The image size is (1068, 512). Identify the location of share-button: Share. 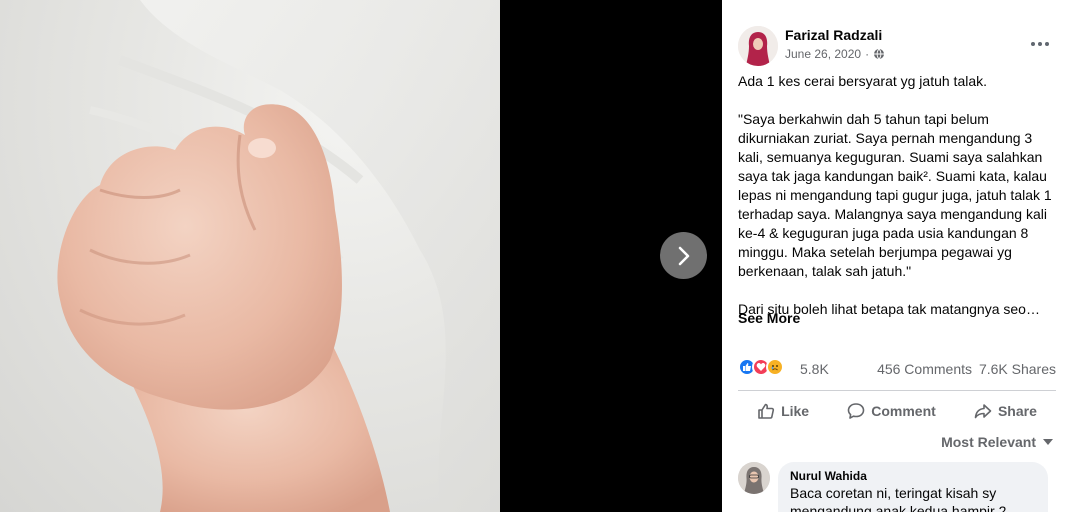
(1005, 411).